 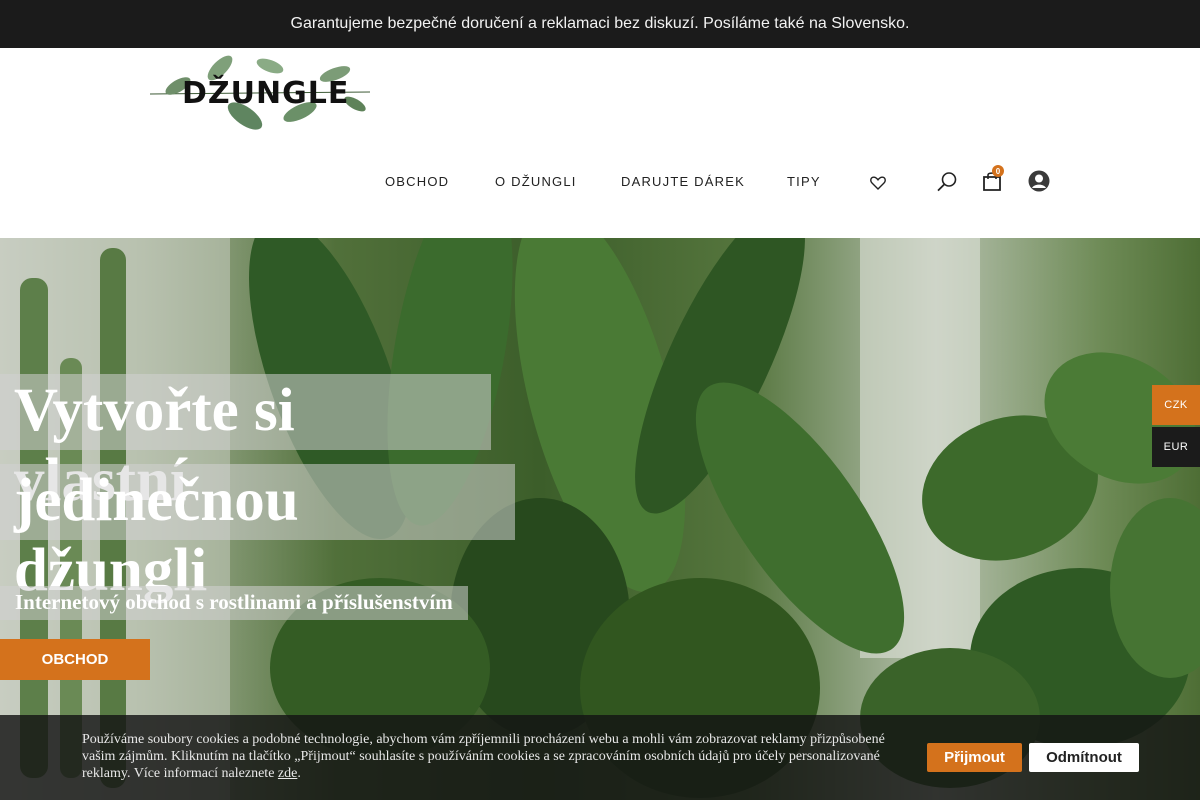 I want to click on search-icon, so click(x=947, y=182).